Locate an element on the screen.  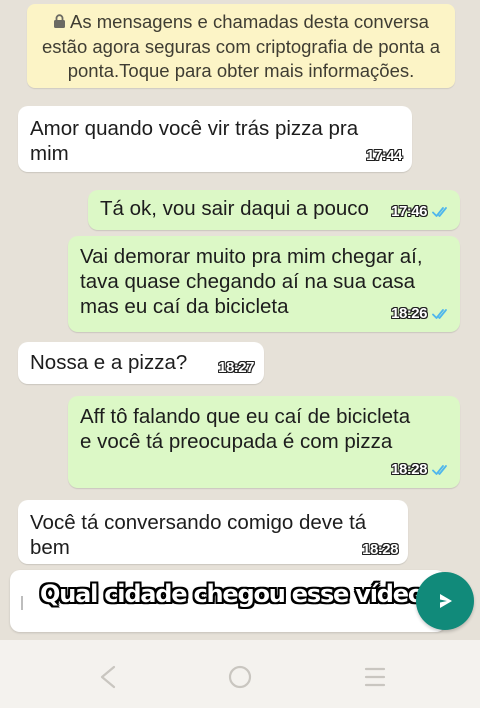
message-time: 18:27 is located at coordinates (236, 367).